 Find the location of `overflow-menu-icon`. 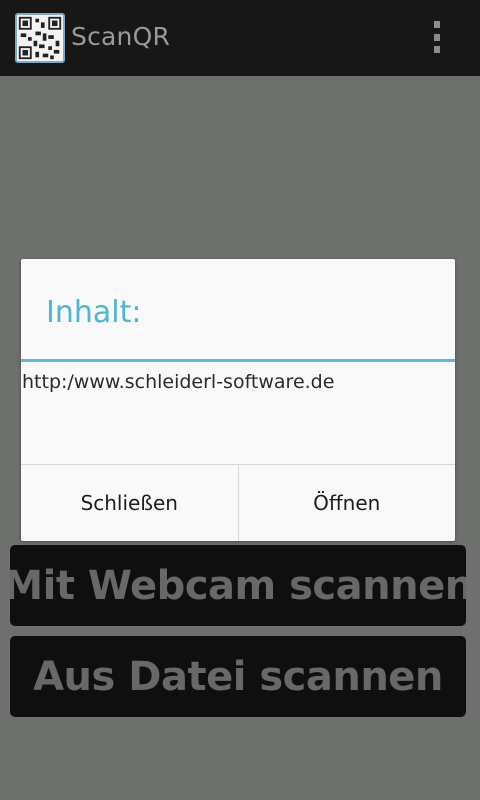

overflow-menu-icon is located at coordinates (437, 37).